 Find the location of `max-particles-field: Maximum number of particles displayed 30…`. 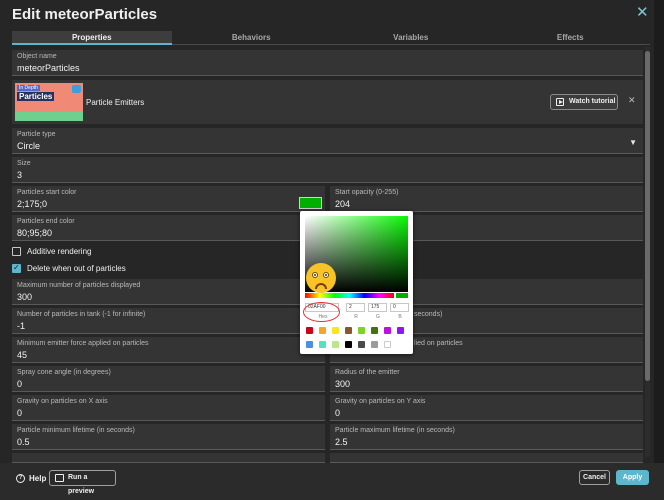

max-particles-field: Maximum number of particles displayed 30… is located at coordinates (168, 292).